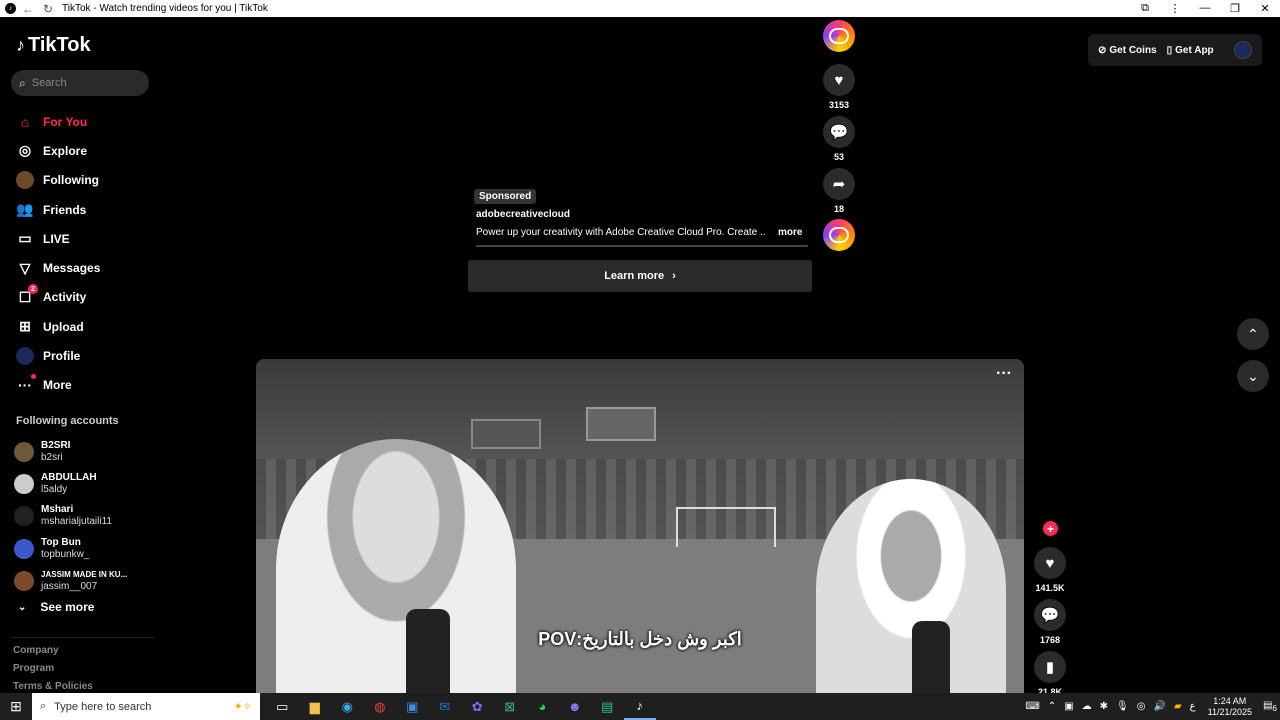 The height and width of the screenshot is (720, 1280). Describe the element at coordinates (1178, 706) in the screenshot. I see `battery-icon: ▰` at that location.